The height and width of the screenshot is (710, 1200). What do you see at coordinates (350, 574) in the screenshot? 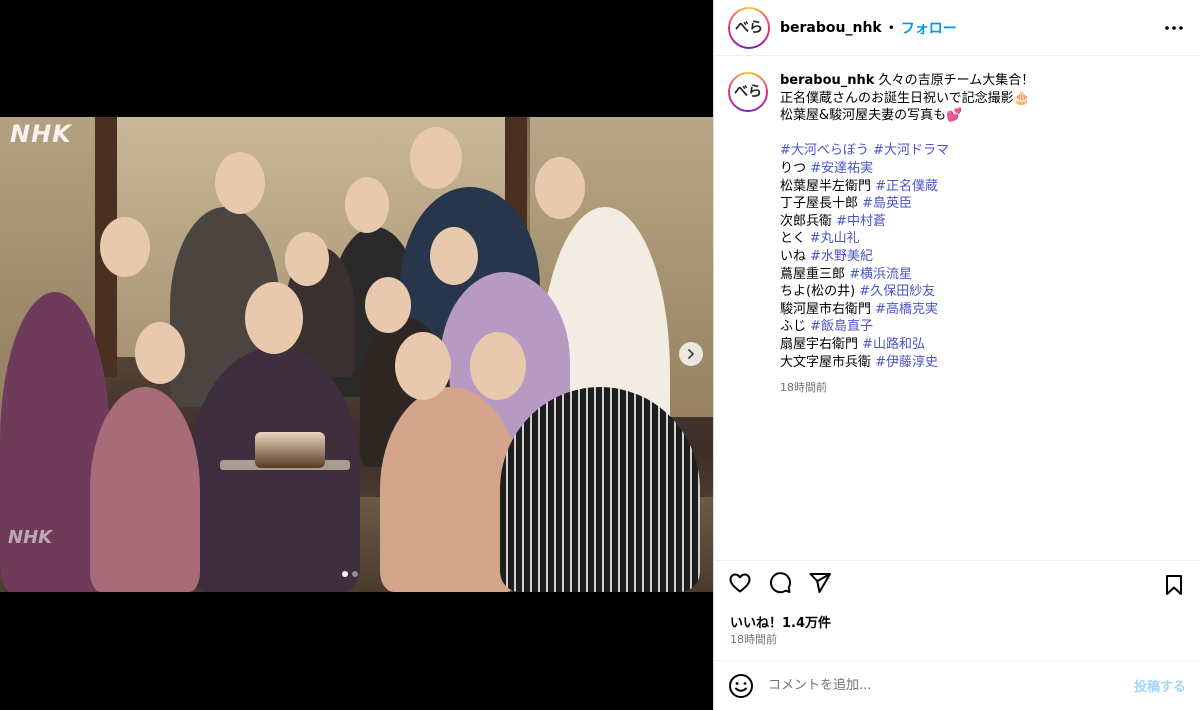
I see `slide-indicator` at bounding box center [350, 574].